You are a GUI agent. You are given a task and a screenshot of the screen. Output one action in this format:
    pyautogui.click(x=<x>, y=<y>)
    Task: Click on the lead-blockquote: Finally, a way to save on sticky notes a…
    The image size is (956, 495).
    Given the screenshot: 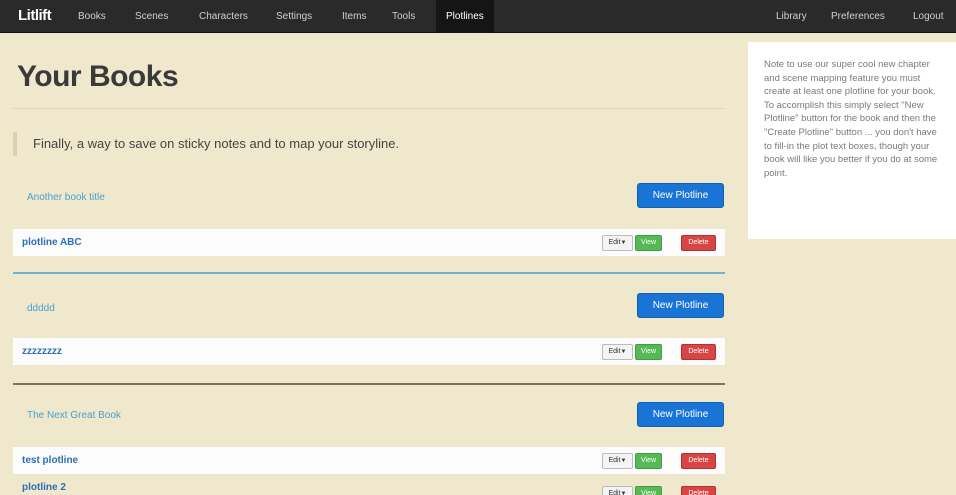 What is the action you would take?
    pyautogui.click(x=369, y=144)
    